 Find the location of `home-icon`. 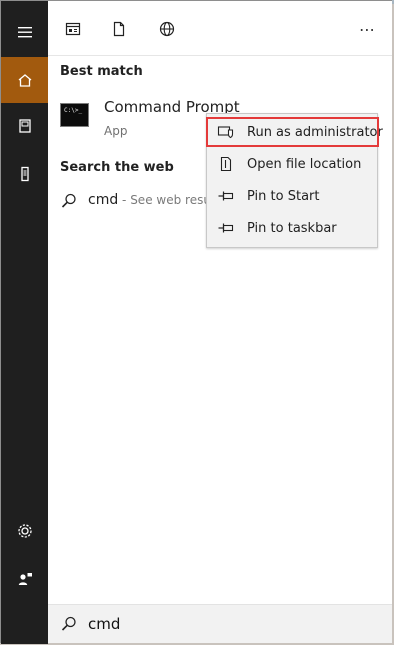

home-icon is located at coordinates (24, 80).